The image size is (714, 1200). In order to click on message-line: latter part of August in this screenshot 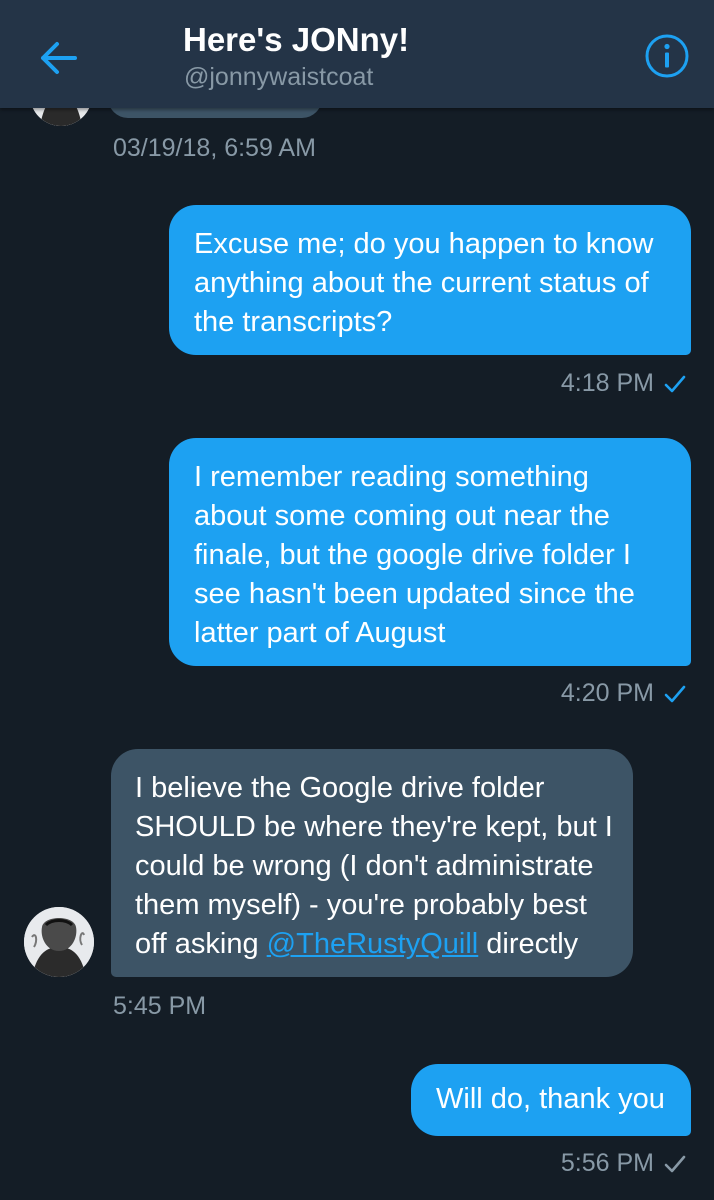, I will do `click(320, 633)`.